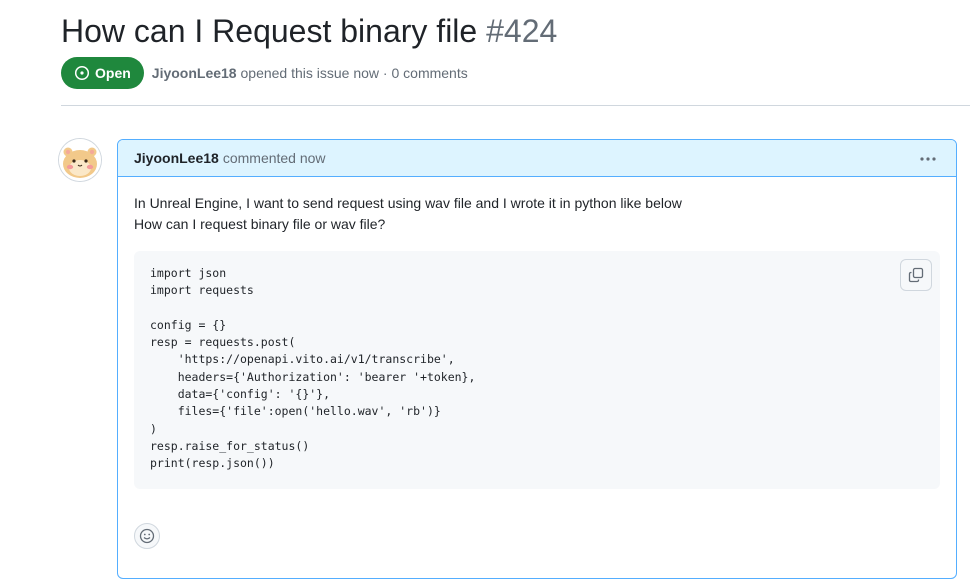  I want to click on kebab-horizontal-icon, so click(928, 159).